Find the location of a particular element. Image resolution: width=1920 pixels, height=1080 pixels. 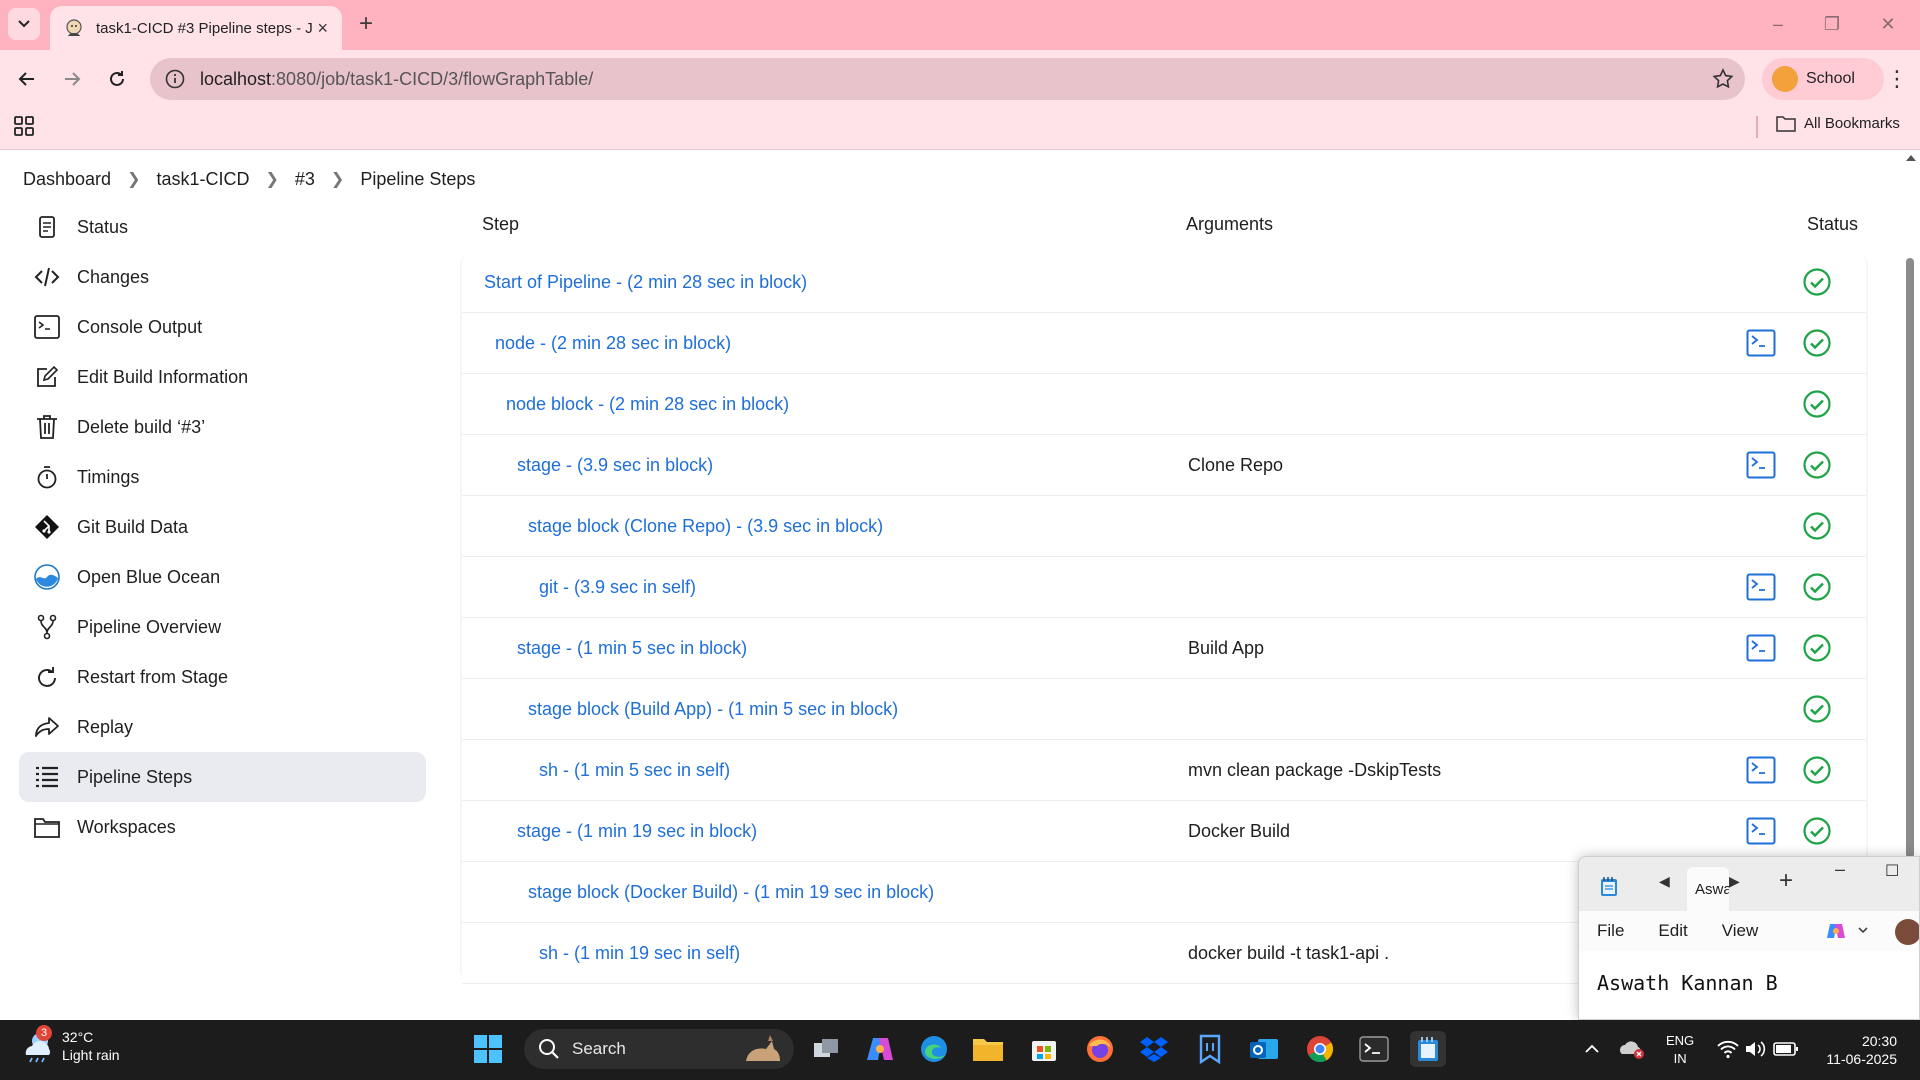

notepad-menu-edit: Edit is located at coordinates (1672, 931).